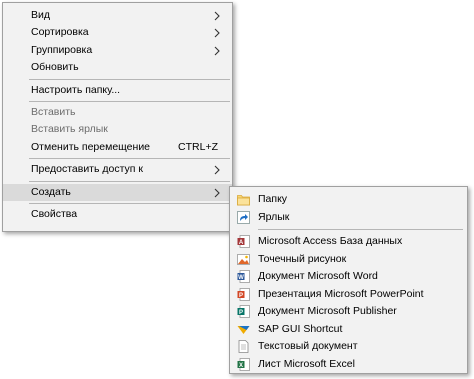 The width and height of the screenshot is (474, 379). I want to click on submenu-item-text-document: Текстовый документ, so click(348, 347).